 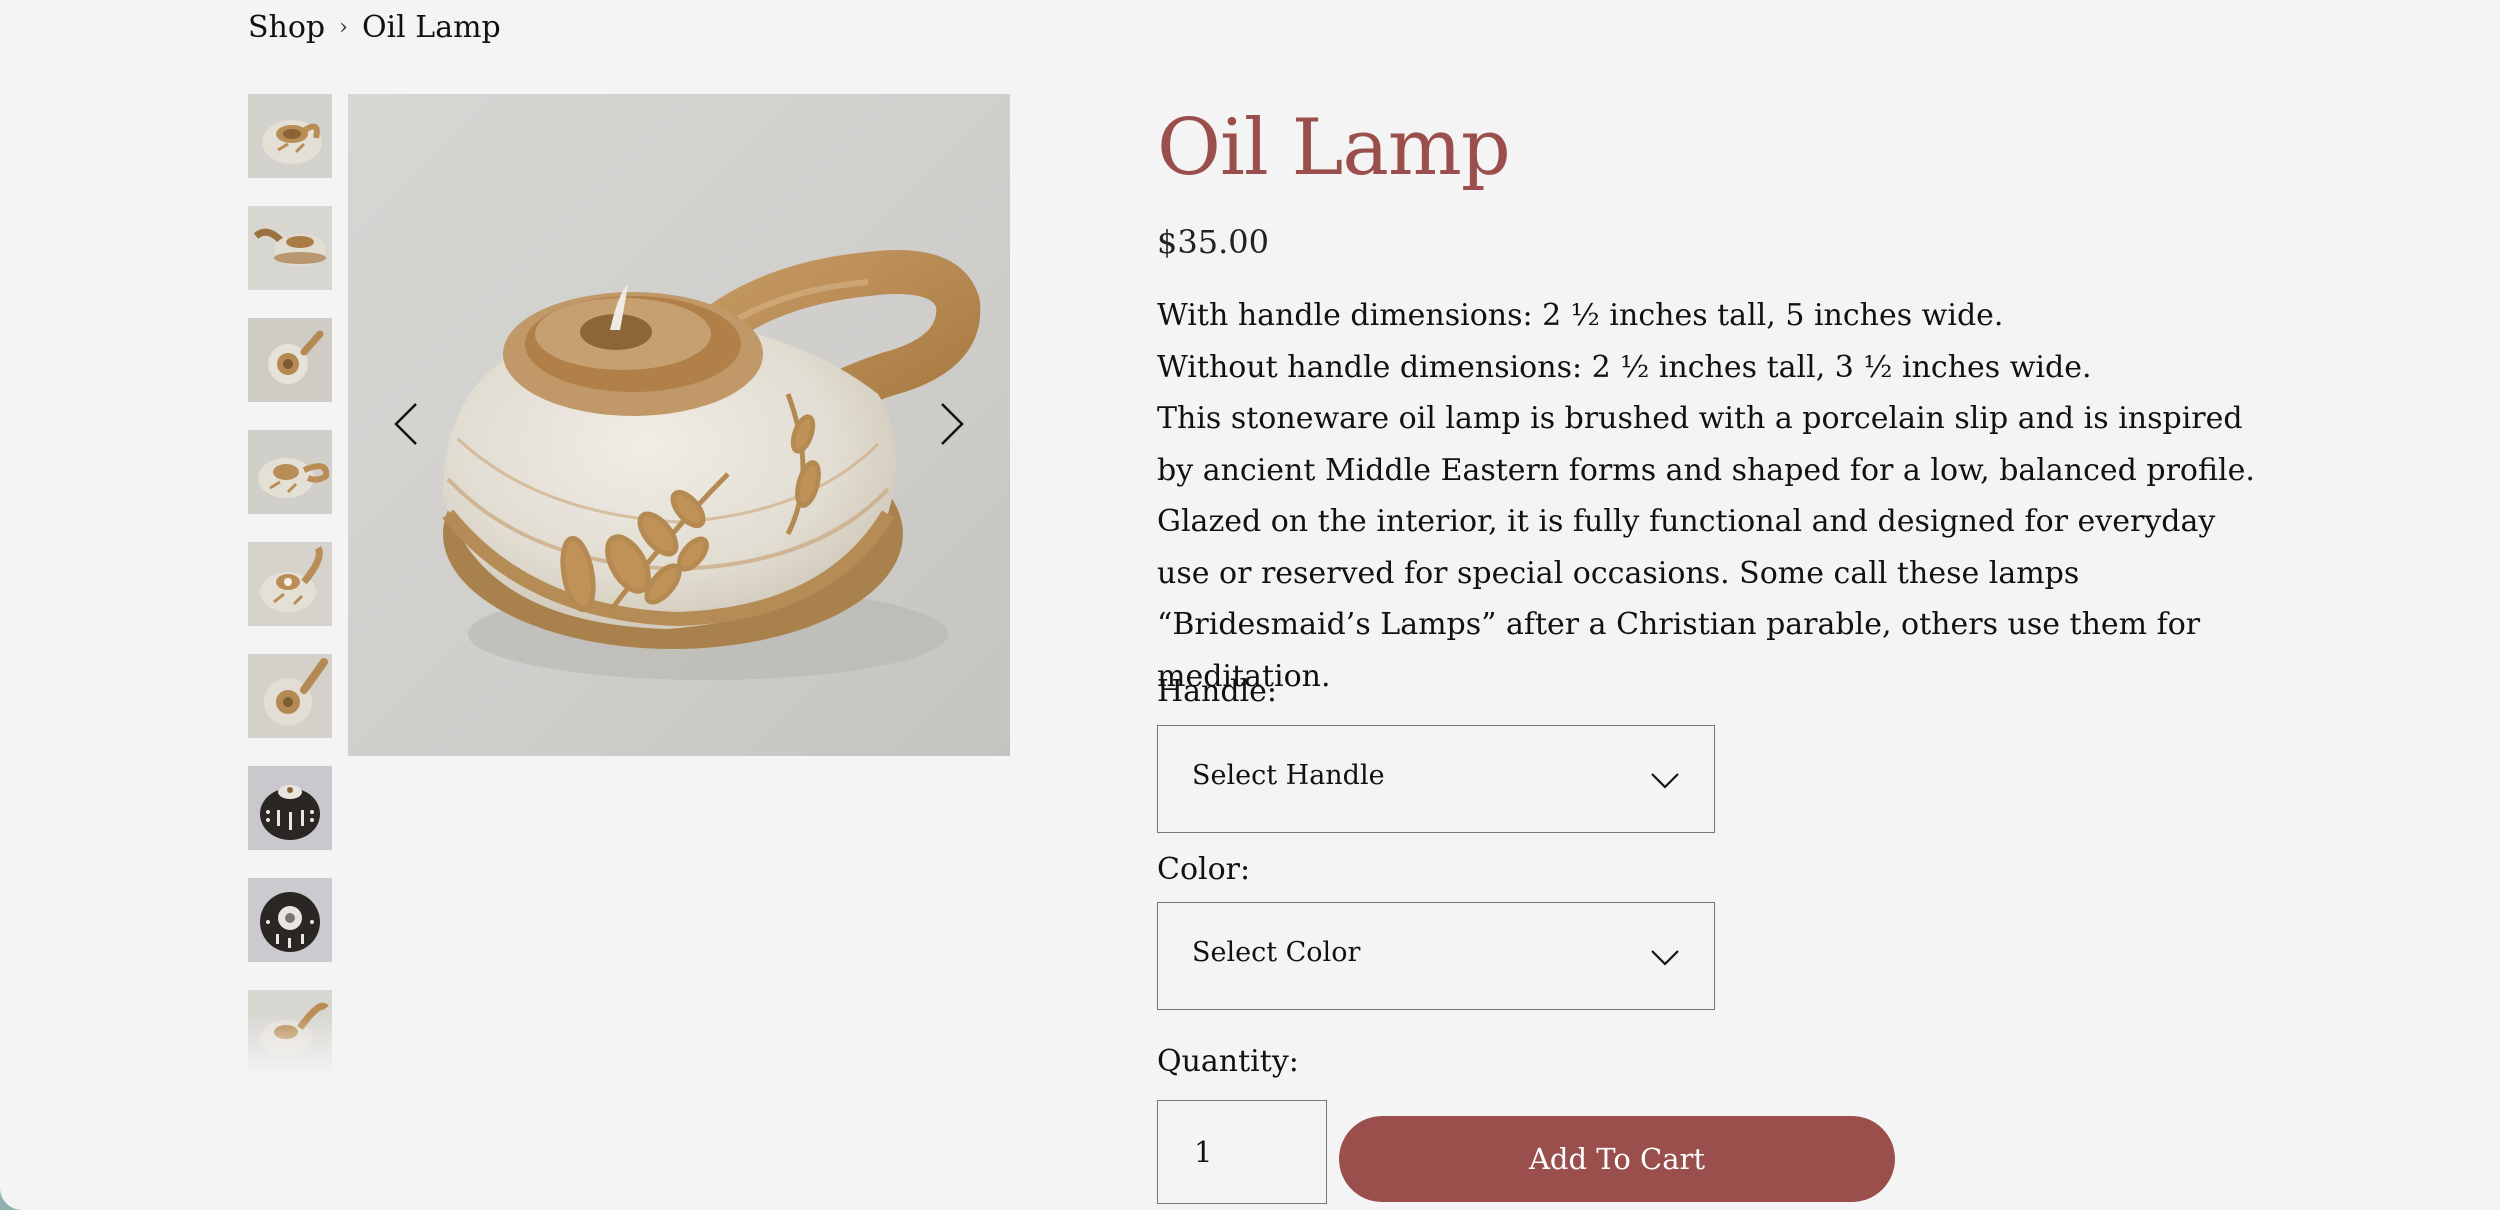 What do you see at coordinates (431, 27) in the screenshot?
I see `breadcrumb-current: Oil Lamp` at bounding box center [431, 27].